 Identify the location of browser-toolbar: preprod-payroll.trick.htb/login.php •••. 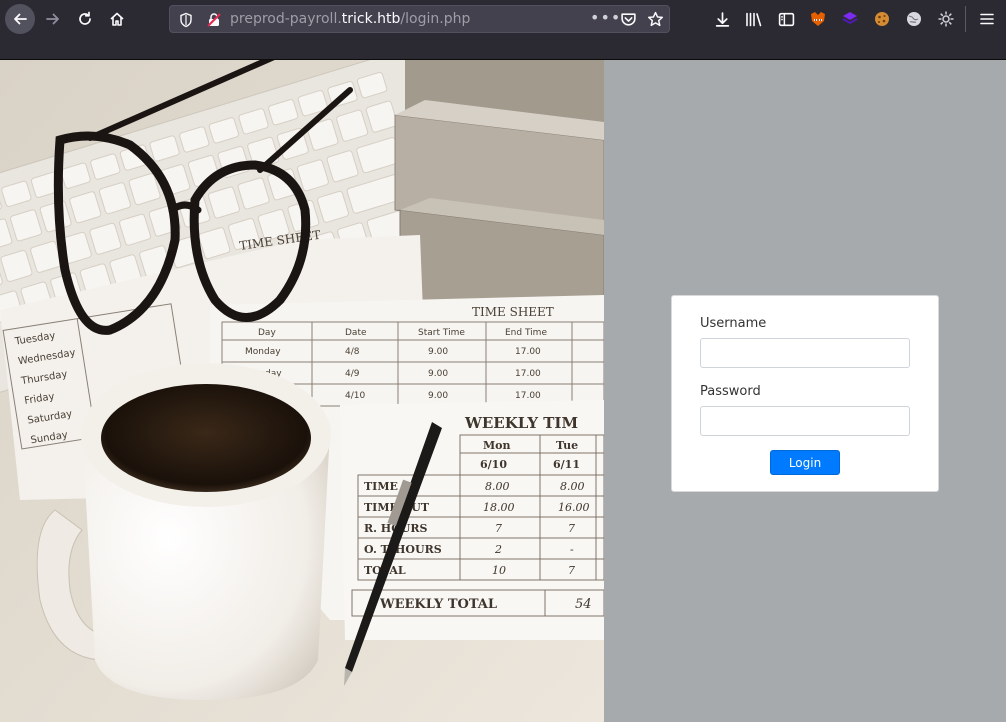
(503, 30).